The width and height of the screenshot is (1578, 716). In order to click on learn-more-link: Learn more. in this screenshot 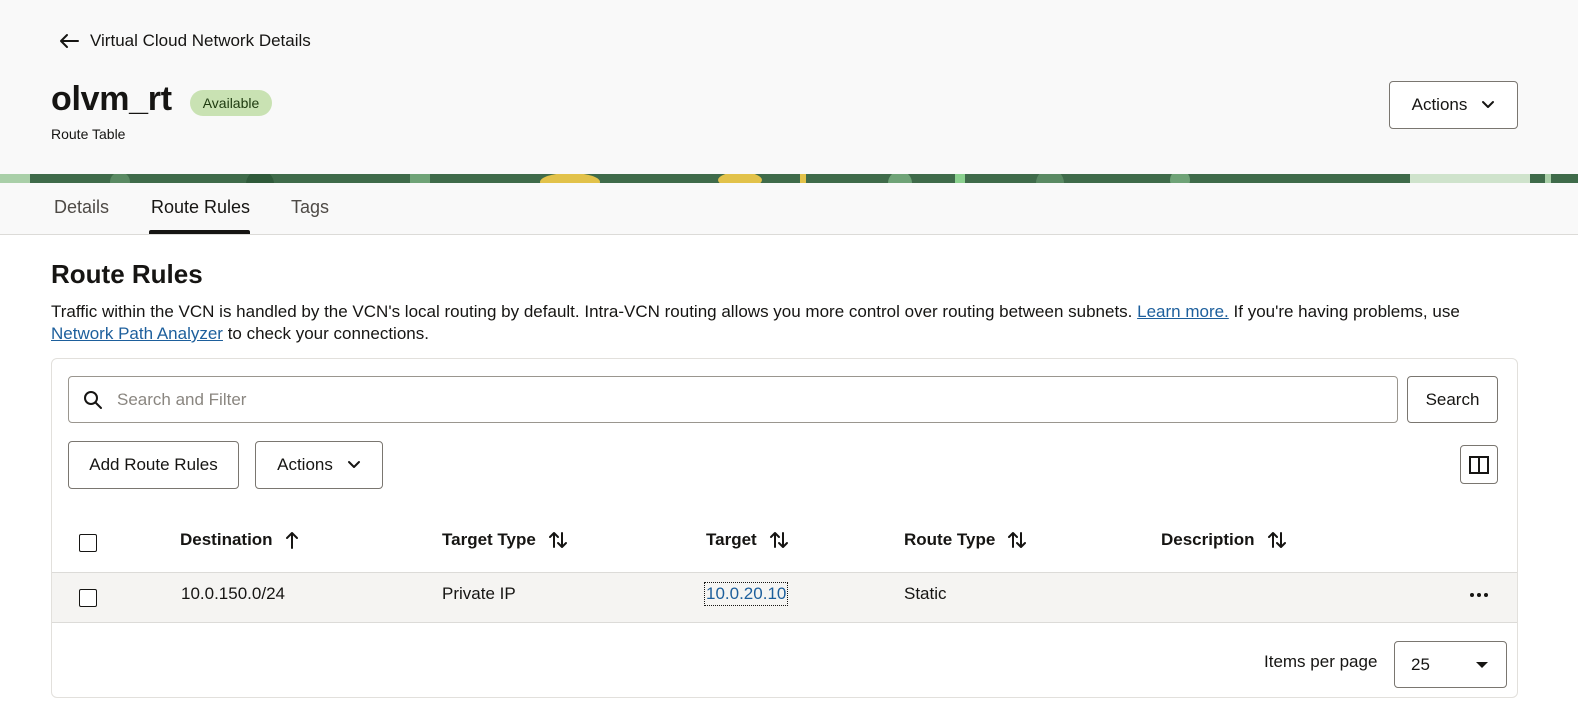, I will do `click(1183, 311)`.